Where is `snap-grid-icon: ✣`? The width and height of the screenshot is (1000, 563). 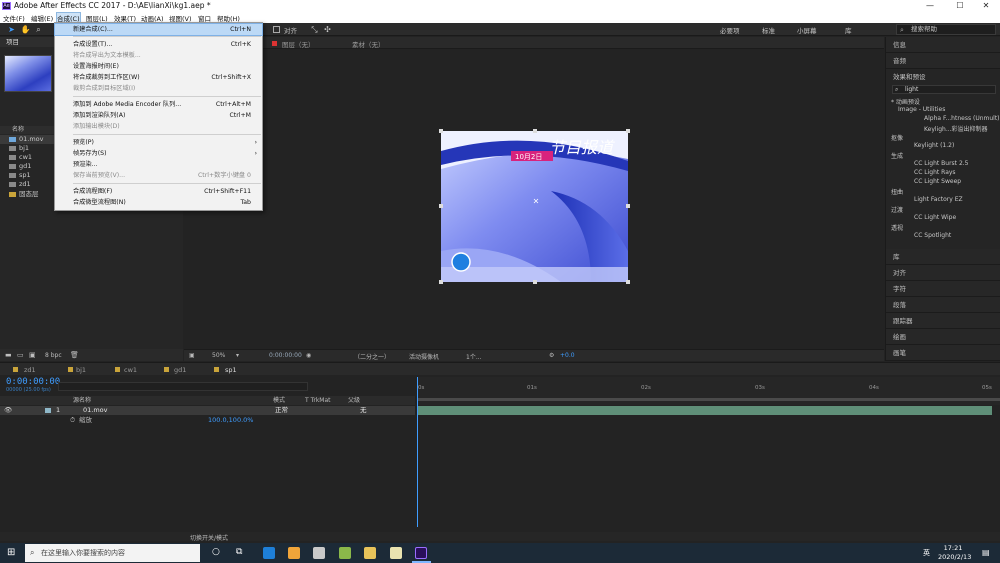 snap-grid-icon: ✣ is located at coordinates (327, 29).